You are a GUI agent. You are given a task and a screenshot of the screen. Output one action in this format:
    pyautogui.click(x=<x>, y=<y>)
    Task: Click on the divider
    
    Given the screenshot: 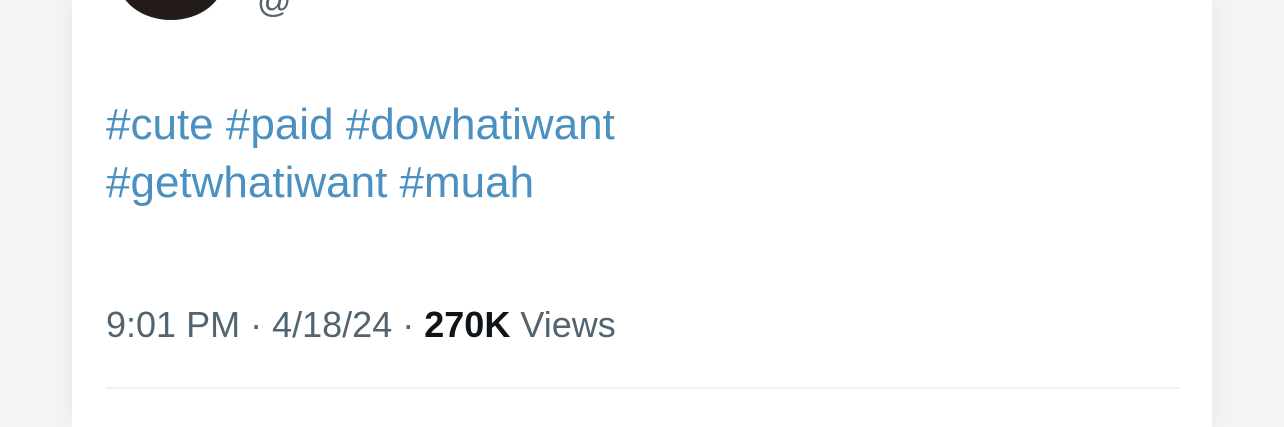 What is the action you would take?
    pyautogui.click(x=643, y=388)
    